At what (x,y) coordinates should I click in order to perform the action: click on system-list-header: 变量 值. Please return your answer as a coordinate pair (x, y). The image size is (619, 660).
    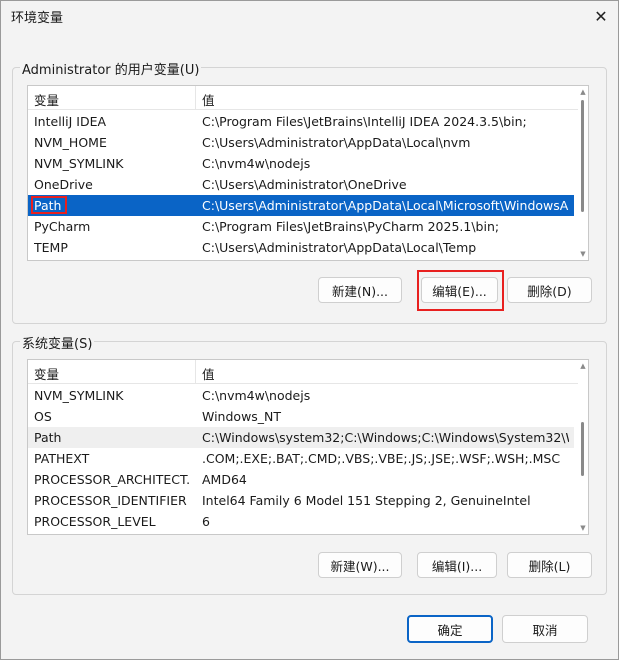
    Looking at the image, I should click on (308, 372).